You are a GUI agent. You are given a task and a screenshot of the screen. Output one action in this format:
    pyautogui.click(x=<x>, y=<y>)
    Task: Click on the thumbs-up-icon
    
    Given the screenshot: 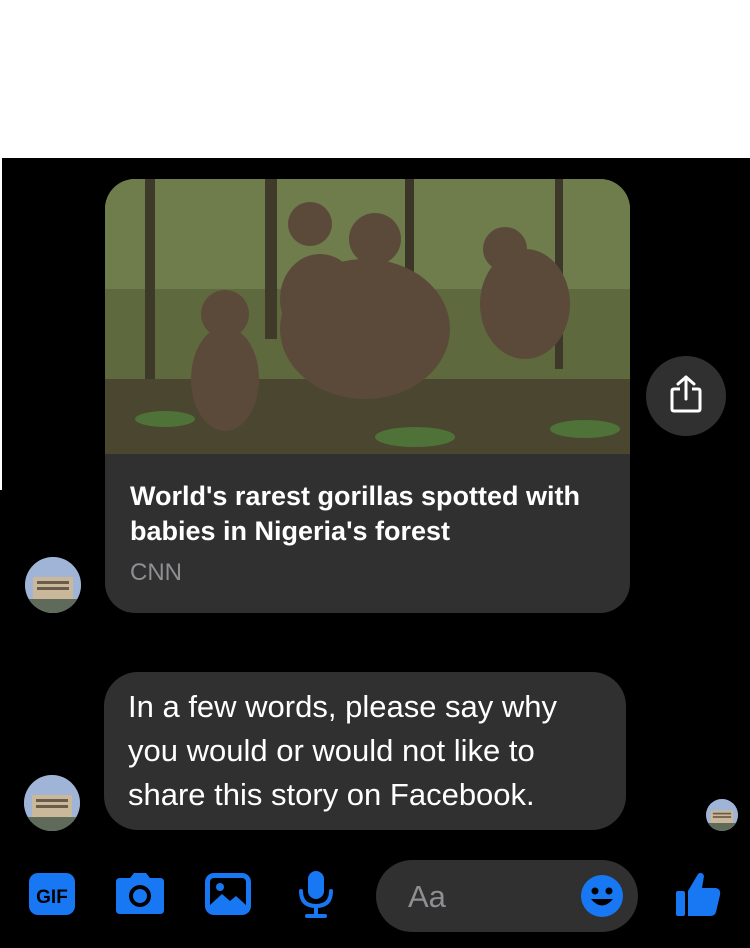 What is the action you would take?
    pyautogui.click(x=698, y=896)
    